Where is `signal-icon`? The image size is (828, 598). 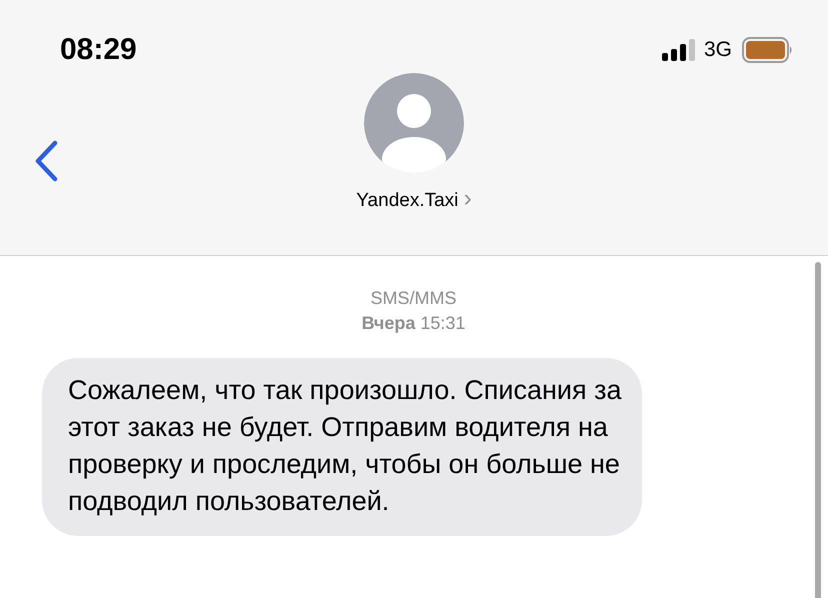
signal-icon is located at coordinates (680, 50).